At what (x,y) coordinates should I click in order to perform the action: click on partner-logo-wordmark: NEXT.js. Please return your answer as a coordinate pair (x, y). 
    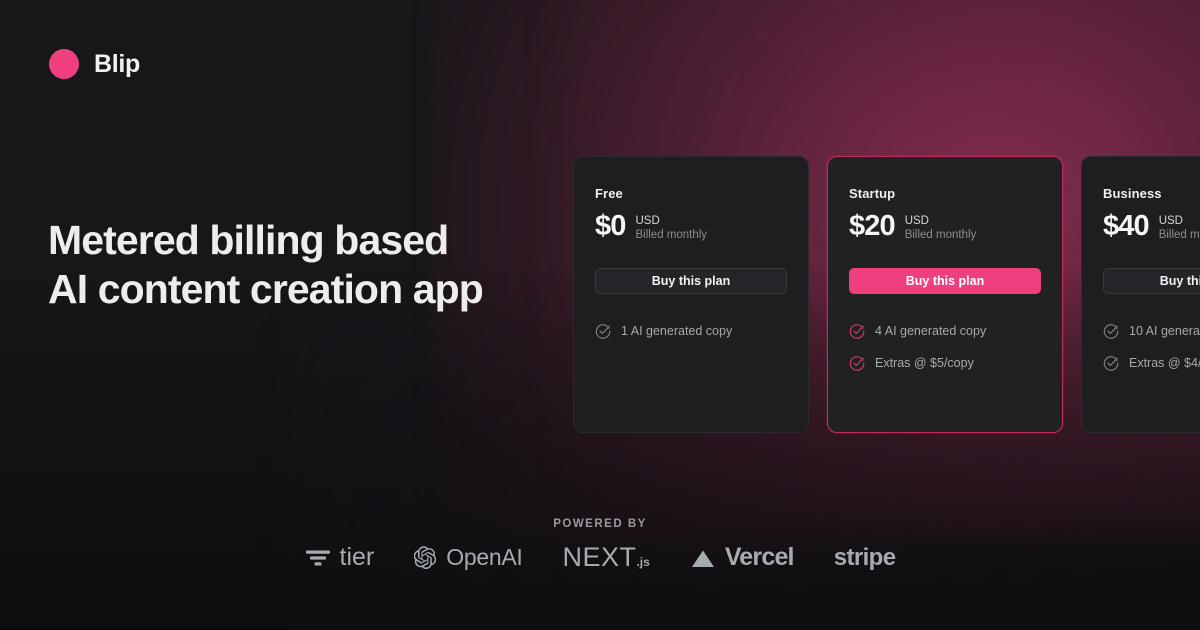
    Looking at the image, I should click on (605, 557).